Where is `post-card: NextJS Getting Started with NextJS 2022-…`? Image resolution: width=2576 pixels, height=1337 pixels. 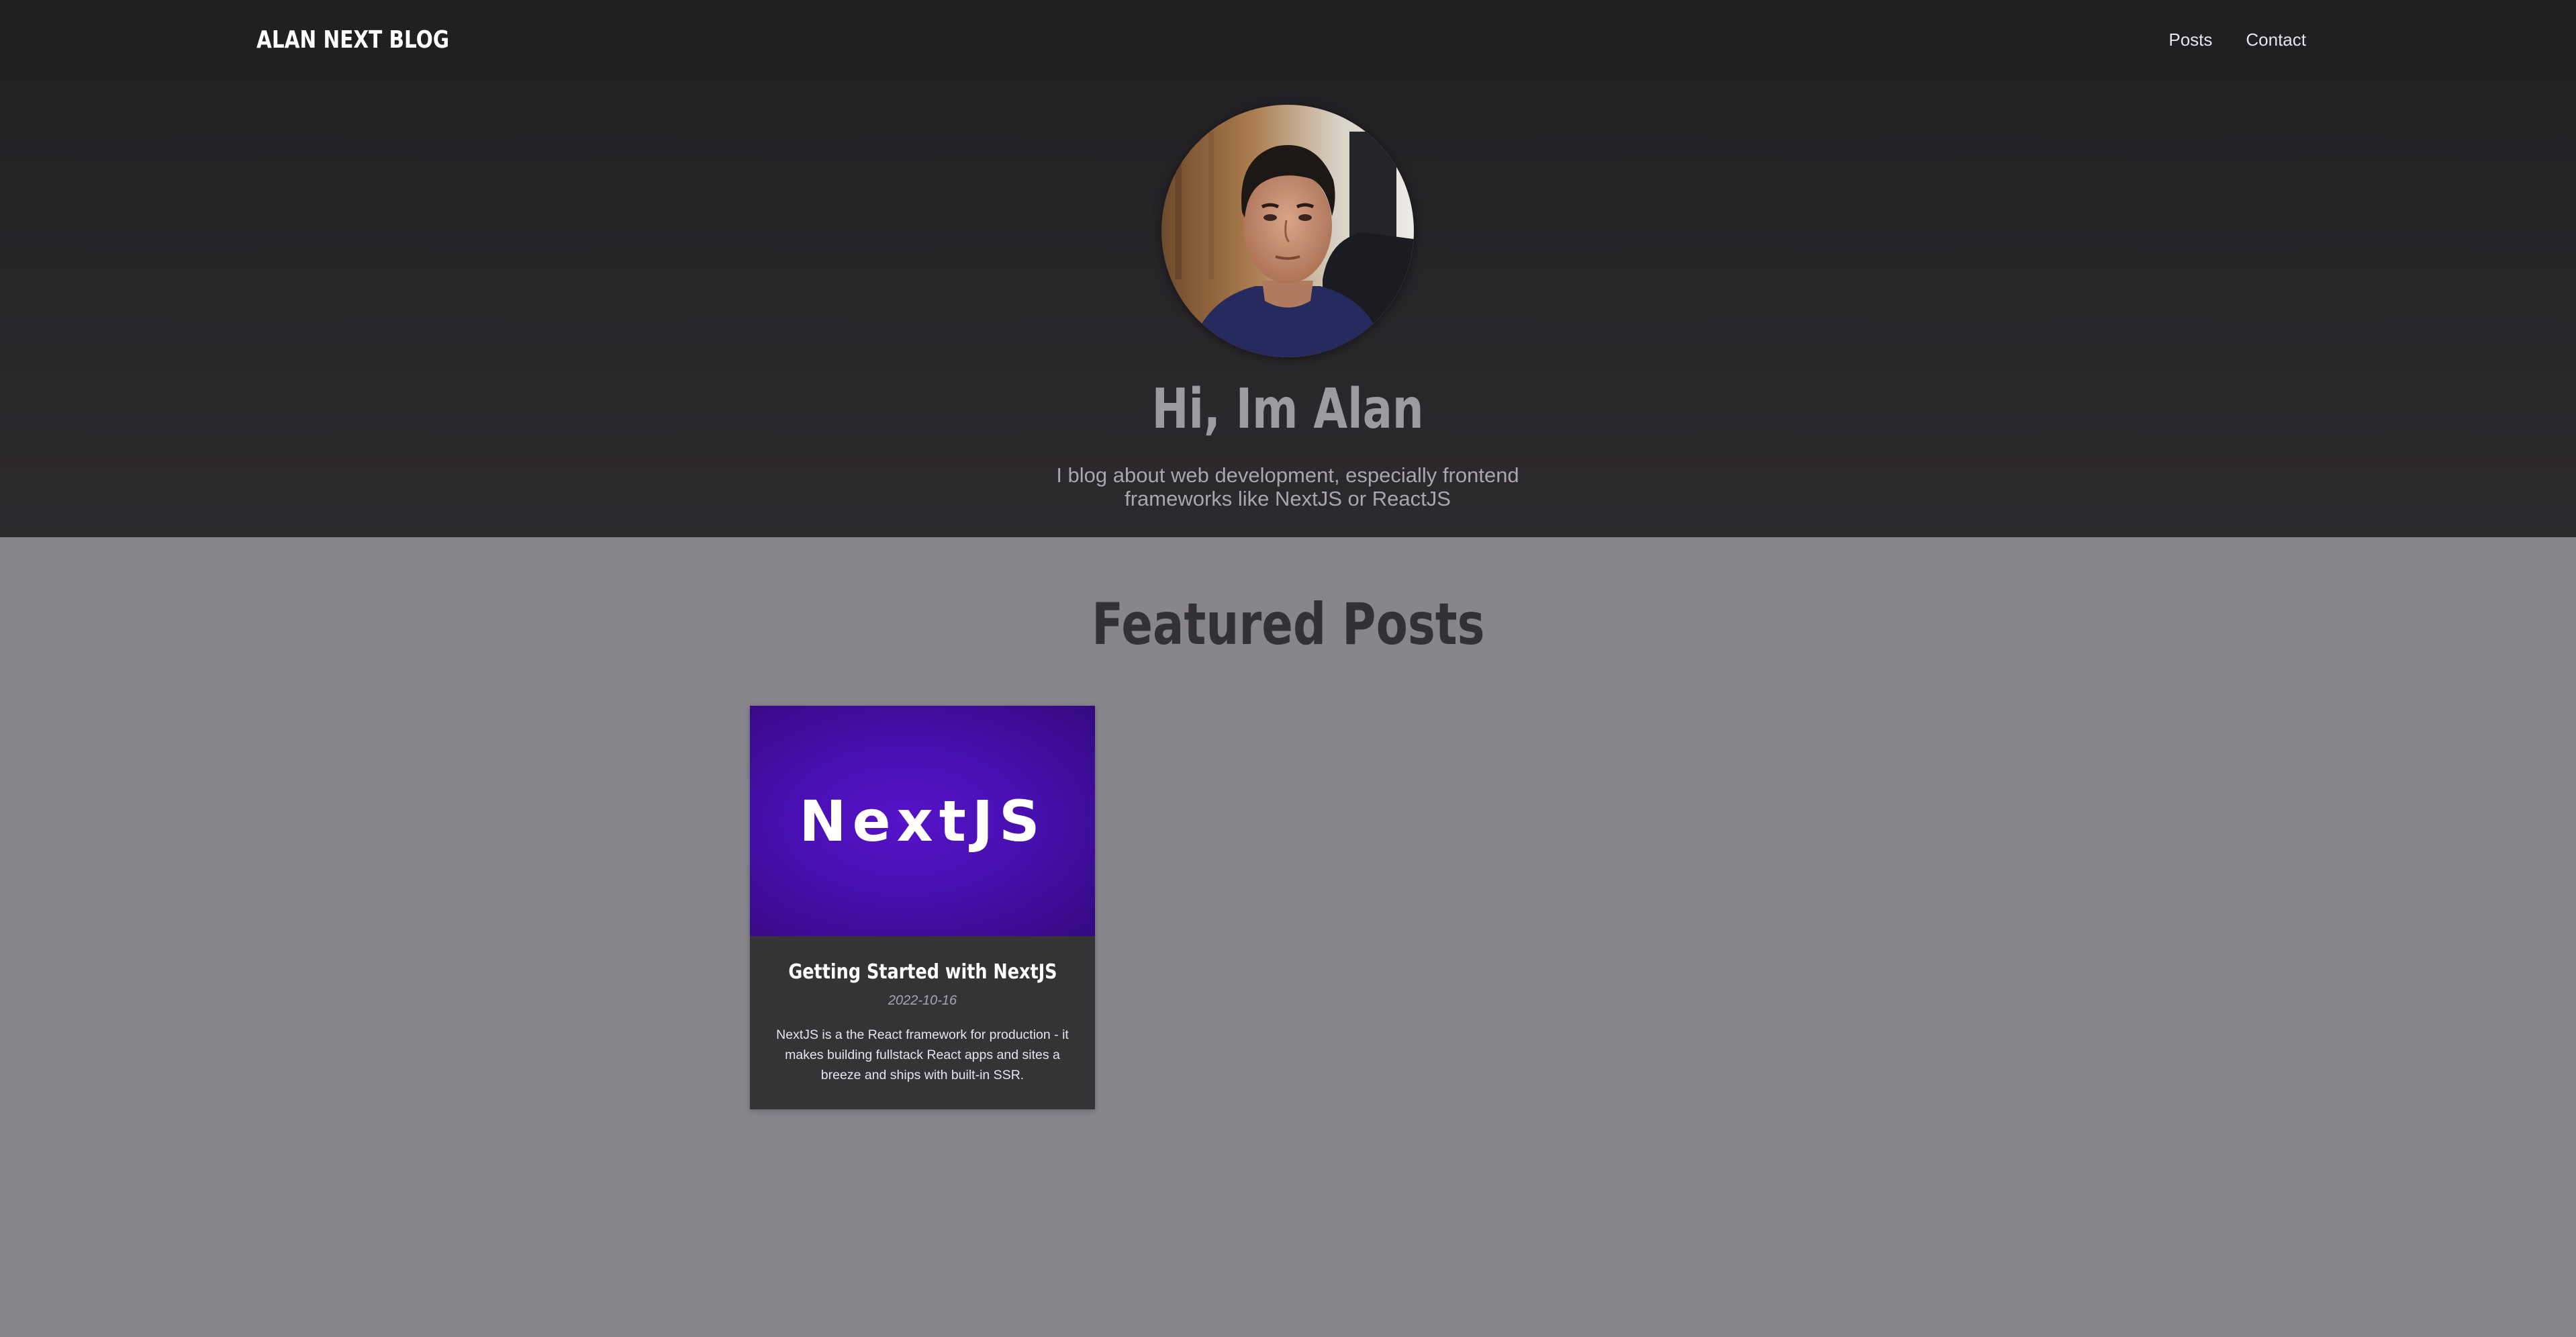
post-card: NextJS Getting Started with NextJS 2022-… is located at coordinates (922, 908).